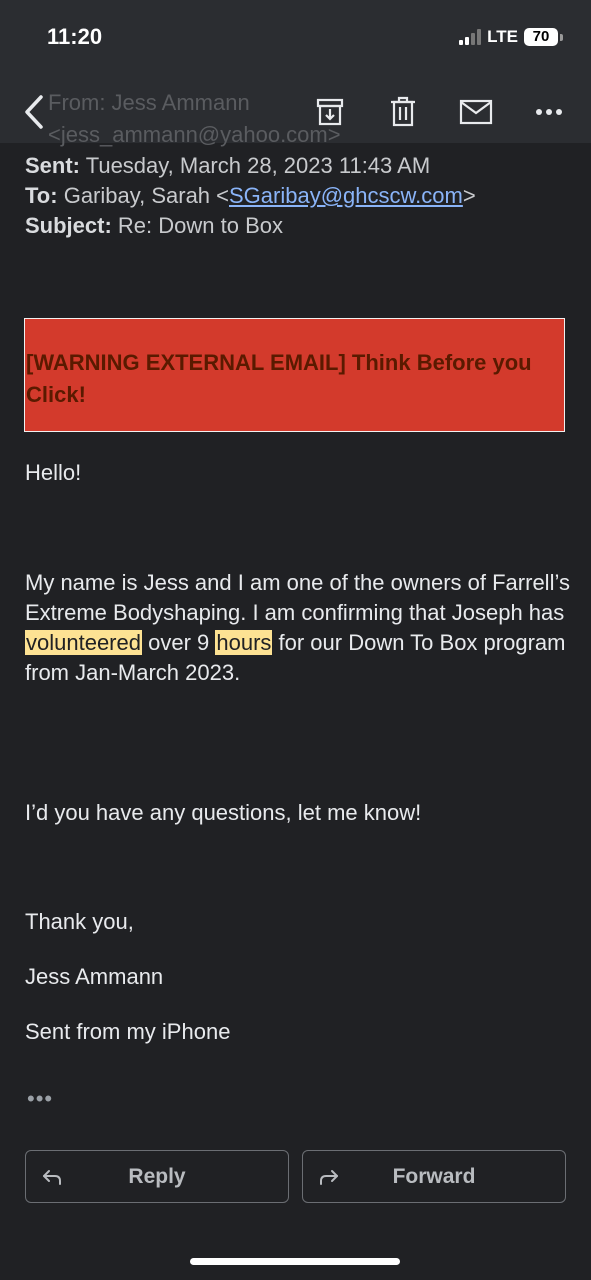 The height and width of the screenshot is (1280, 591). I want to click on mail-icon, so click(476, 112).